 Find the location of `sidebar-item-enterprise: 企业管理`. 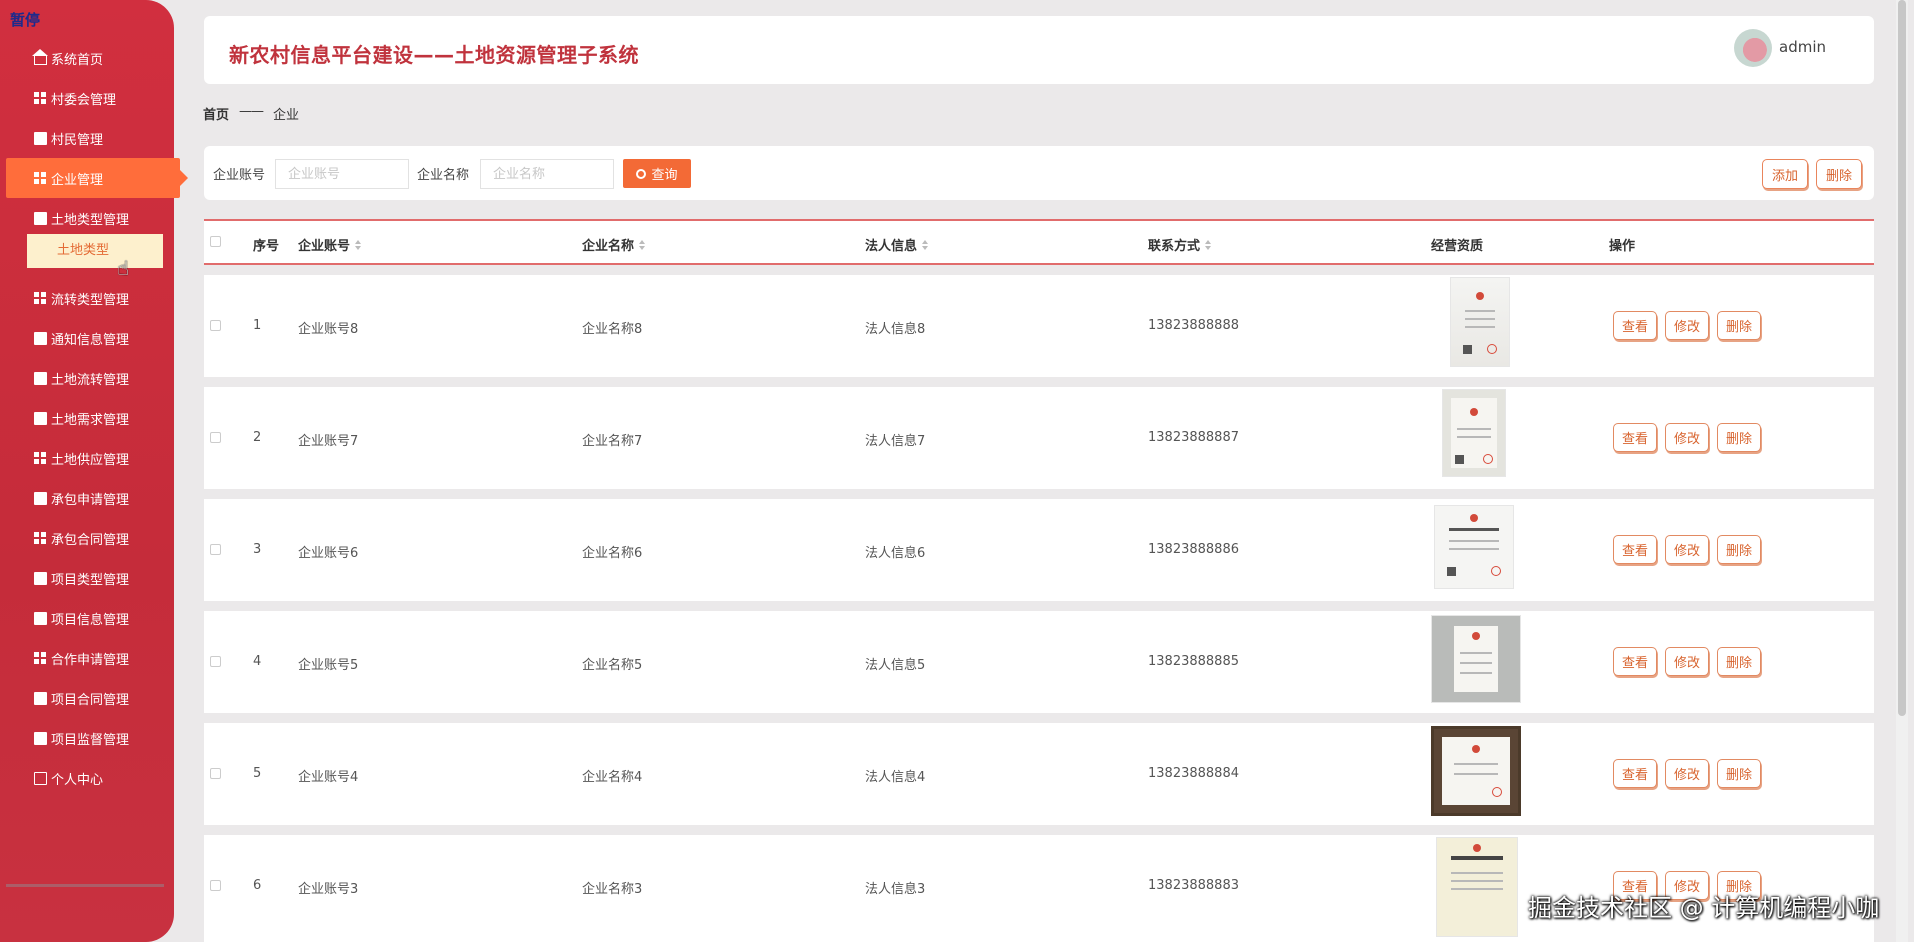

sidebar-item-enterprise: 企业管理 is located at coordinates (97, 178).